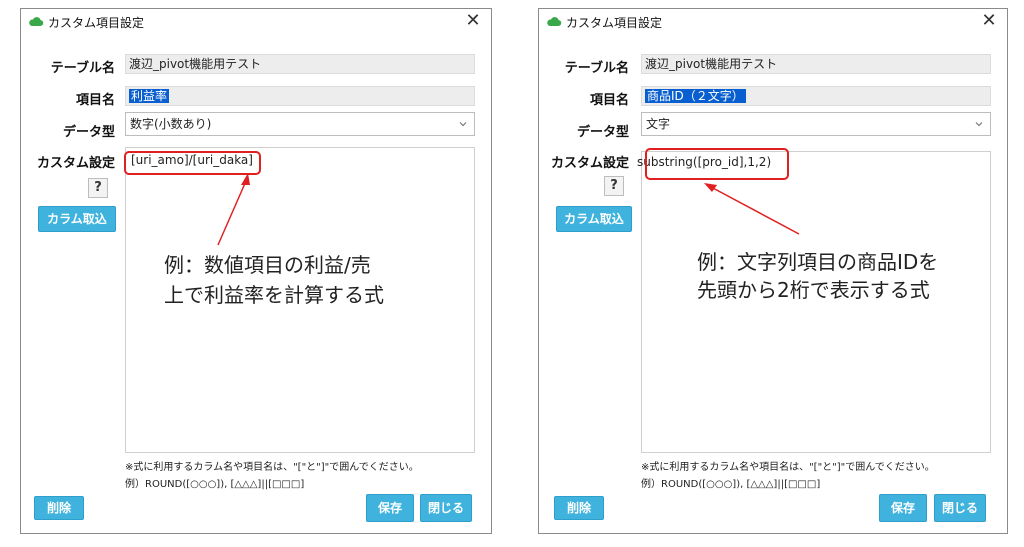 The height and width of the screenshot is (547, 1024). Describe the element at coordinates (267, 265) in the screenshot. I see `annotation-line-1: 例：数値項目の利益/売` at that location.